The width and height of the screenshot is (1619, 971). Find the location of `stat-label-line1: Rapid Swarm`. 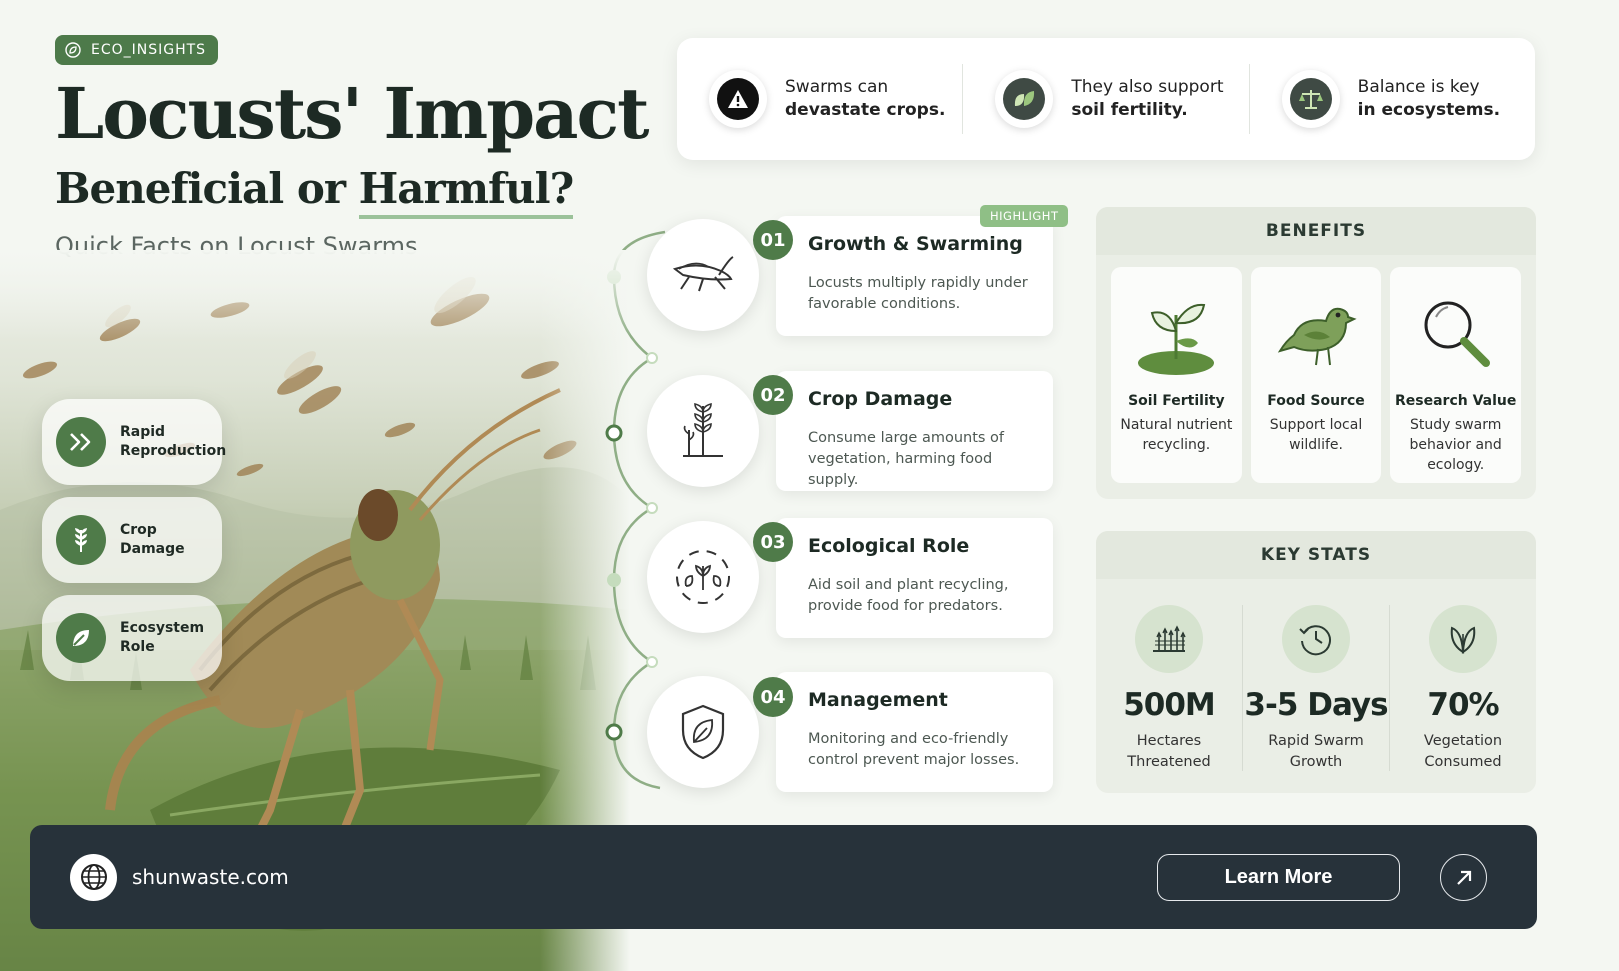

stat-label-line1: Rapid Swarm is located at coordinates (1316, 741).